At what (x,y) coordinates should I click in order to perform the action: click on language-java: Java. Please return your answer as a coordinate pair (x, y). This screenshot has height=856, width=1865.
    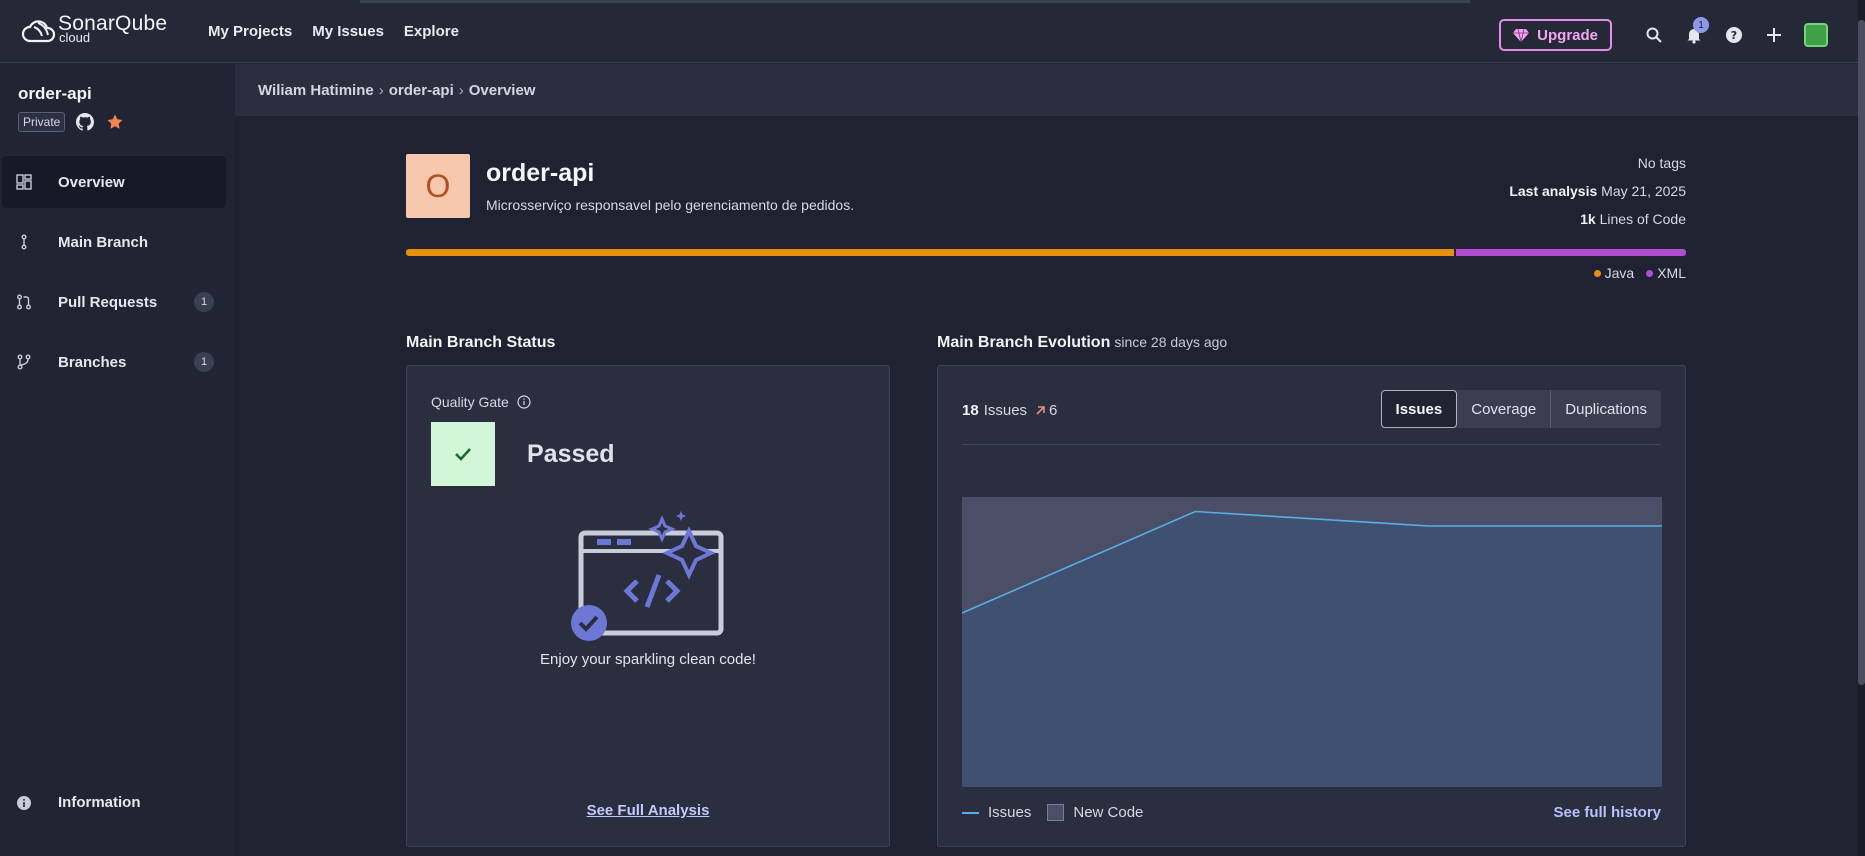
    Looking at the image, I should click on (1619, 273).